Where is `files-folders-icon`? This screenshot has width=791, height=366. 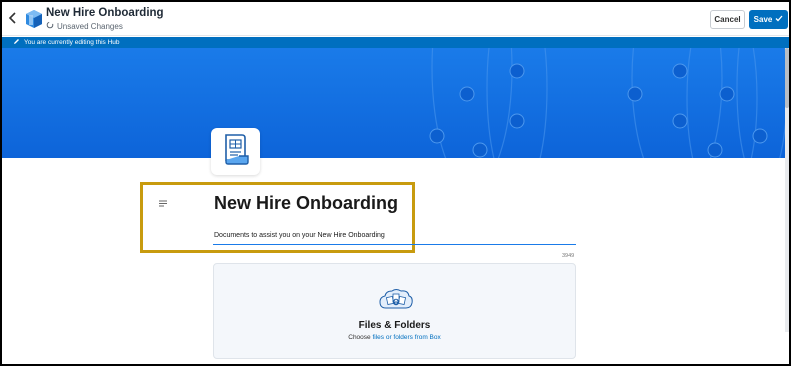 files-folders-icon is located at coordinates (396, 299).